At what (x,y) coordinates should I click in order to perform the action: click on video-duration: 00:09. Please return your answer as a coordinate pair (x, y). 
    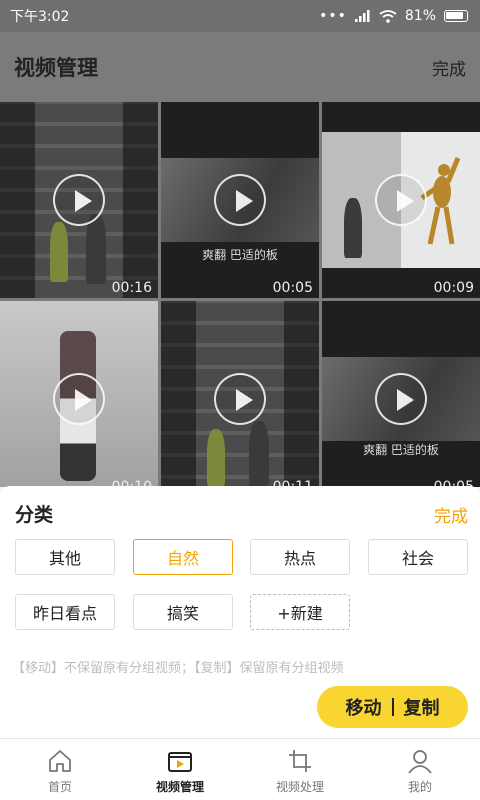
    Looking at the image, I should click on (453, 288).